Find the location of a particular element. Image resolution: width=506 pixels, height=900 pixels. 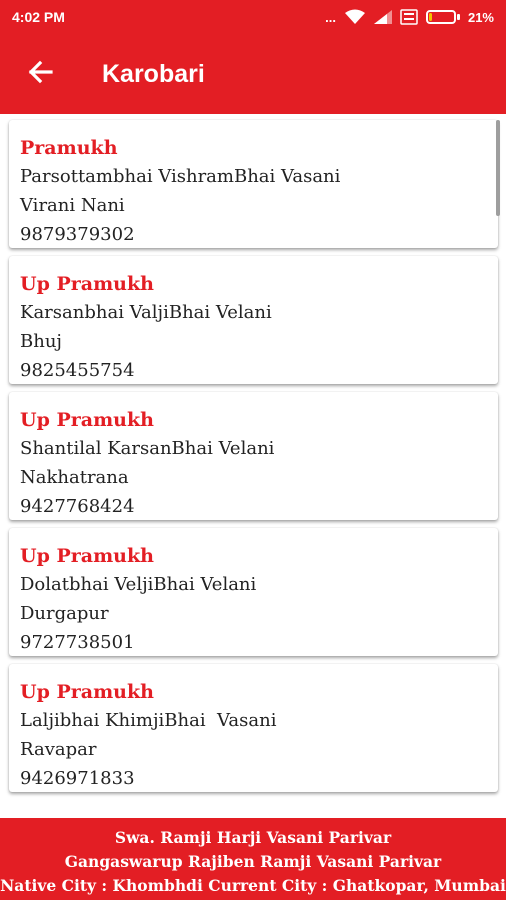

back-button is located at coordinates (40, 74).